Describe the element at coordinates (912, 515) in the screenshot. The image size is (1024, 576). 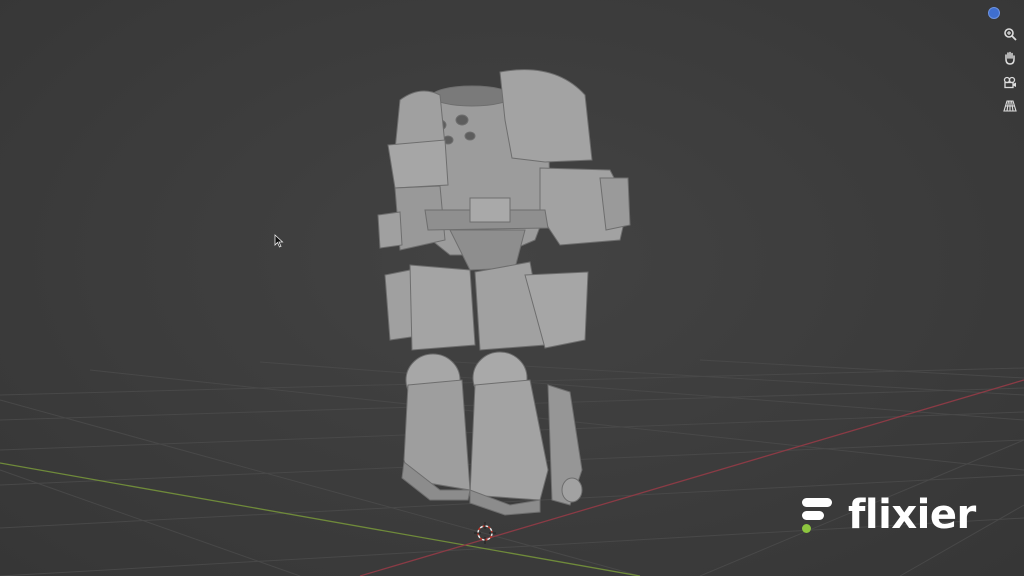
I see `flixier-wordmark: flixier` at that location.